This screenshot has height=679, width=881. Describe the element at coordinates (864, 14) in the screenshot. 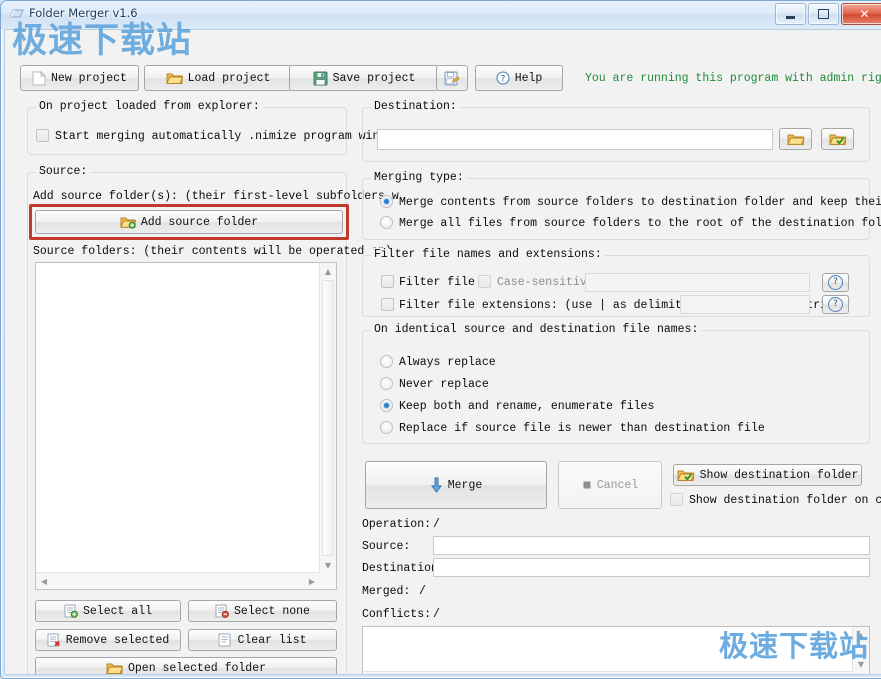

I see `close-icon: ✕` at that location.